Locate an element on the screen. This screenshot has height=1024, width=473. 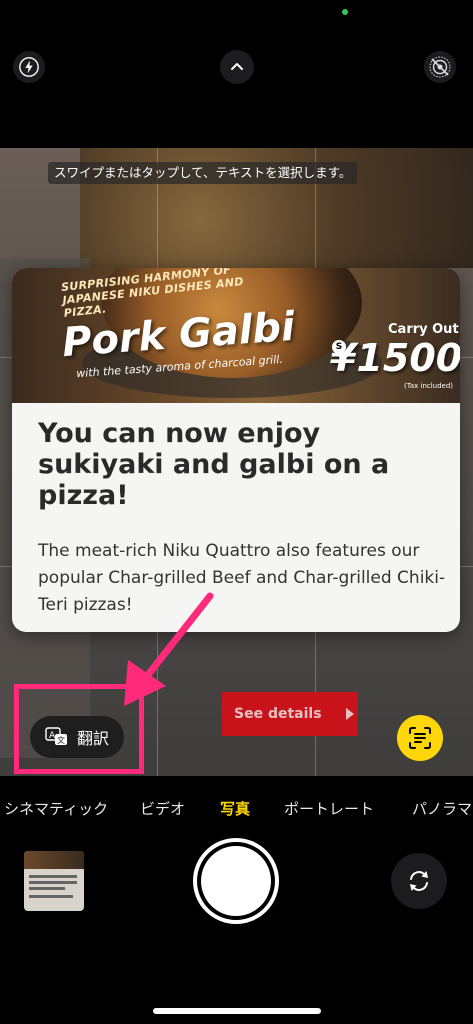
mode-panorama: パノラマ is located at coordinates (442, 808).